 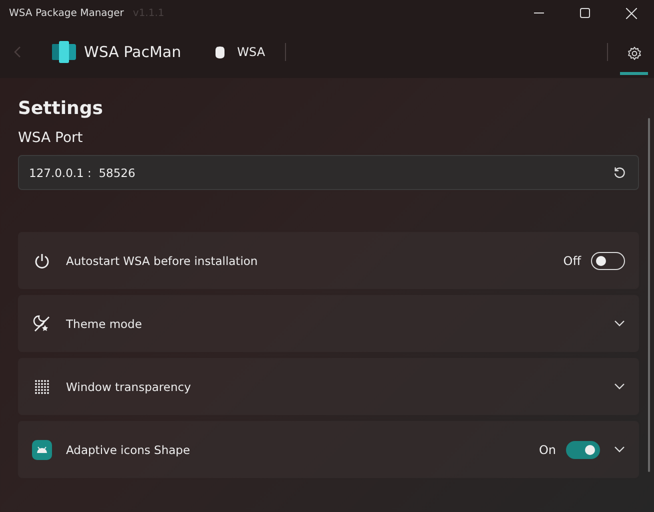 What do you see at coordinates (66, 13) in the screenshot?
I see `window-title: WSA Package Manager` at bounding box center [66, 13].